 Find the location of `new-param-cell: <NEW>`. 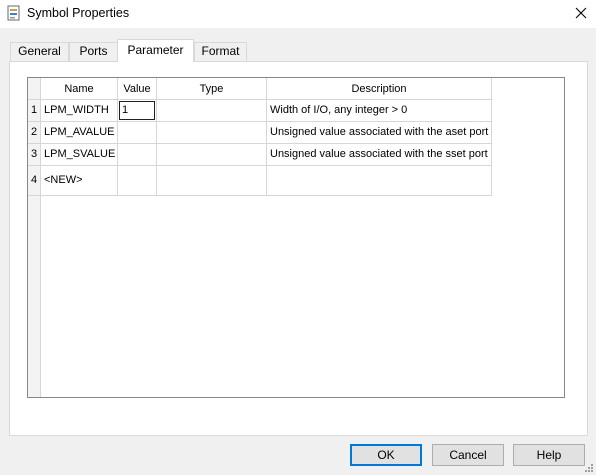

new-param-cell: <NEW> is located at coordinates (79, 181).